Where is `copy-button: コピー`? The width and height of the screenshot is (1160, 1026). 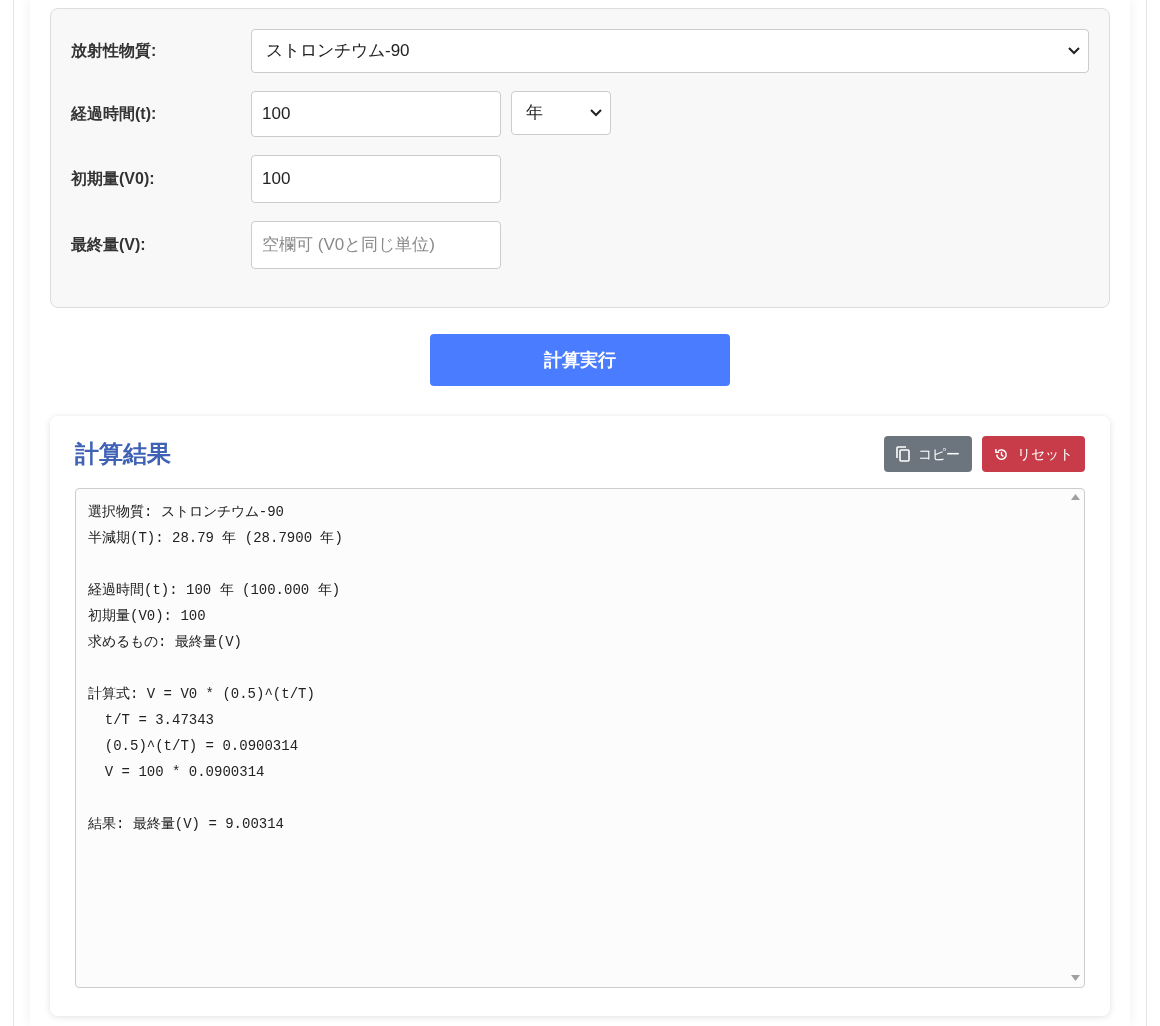 copy-button: コピー is located at coordinates (928, 454).